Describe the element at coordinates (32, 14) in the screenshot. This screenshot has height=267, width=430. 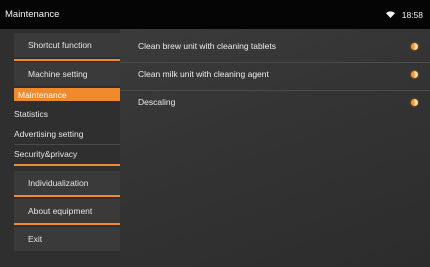
I see `page-title: Maintenance` at that location.